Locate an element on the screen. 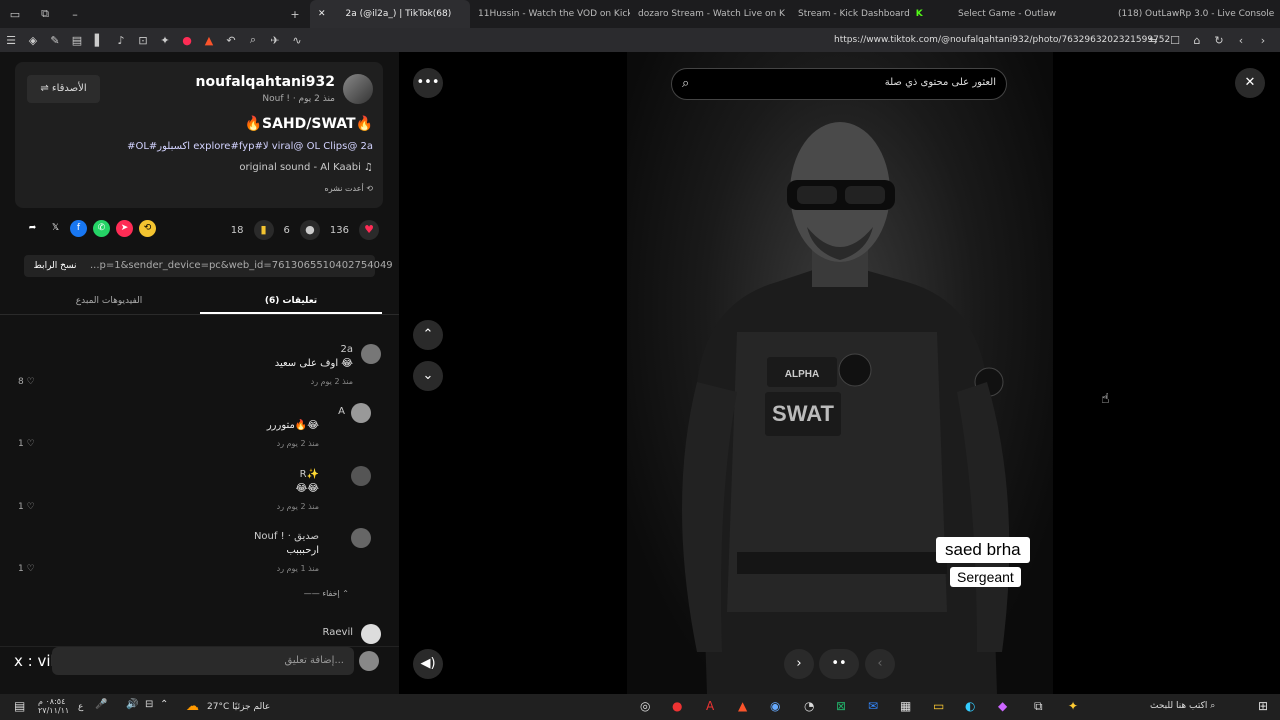  taskbar-search: اكتب هنا للبحث ⌕ is located at coordinates (1182, 706).